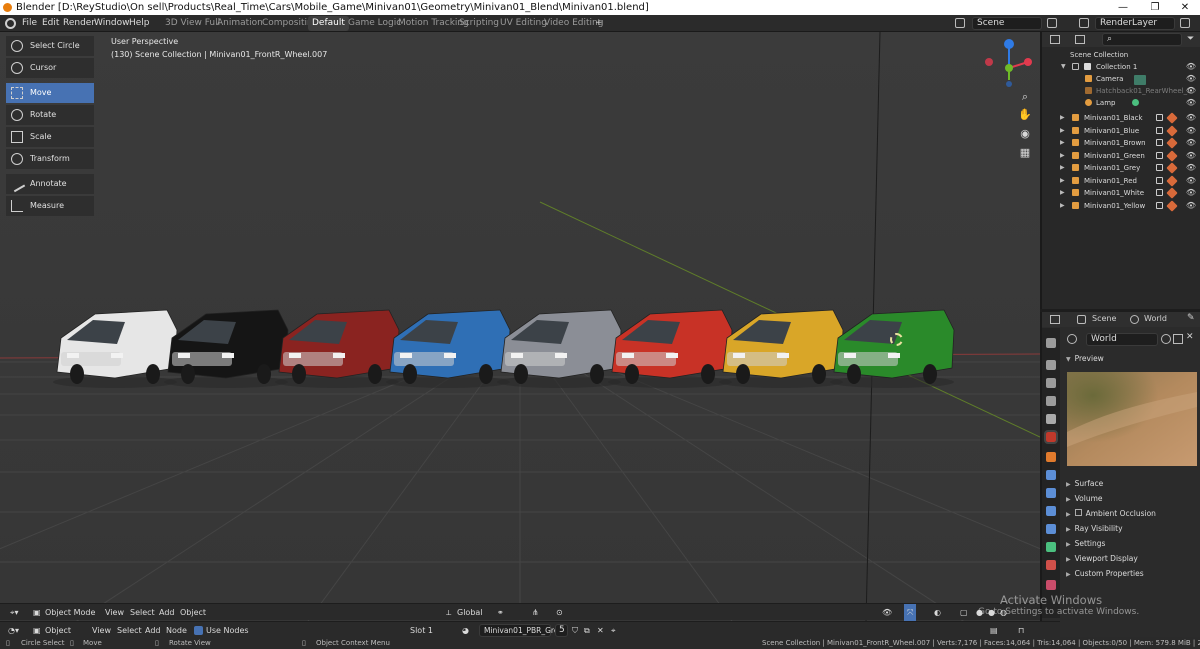  I want to click on properties-section: ▶ Viewport Display, so click(1102, 558).